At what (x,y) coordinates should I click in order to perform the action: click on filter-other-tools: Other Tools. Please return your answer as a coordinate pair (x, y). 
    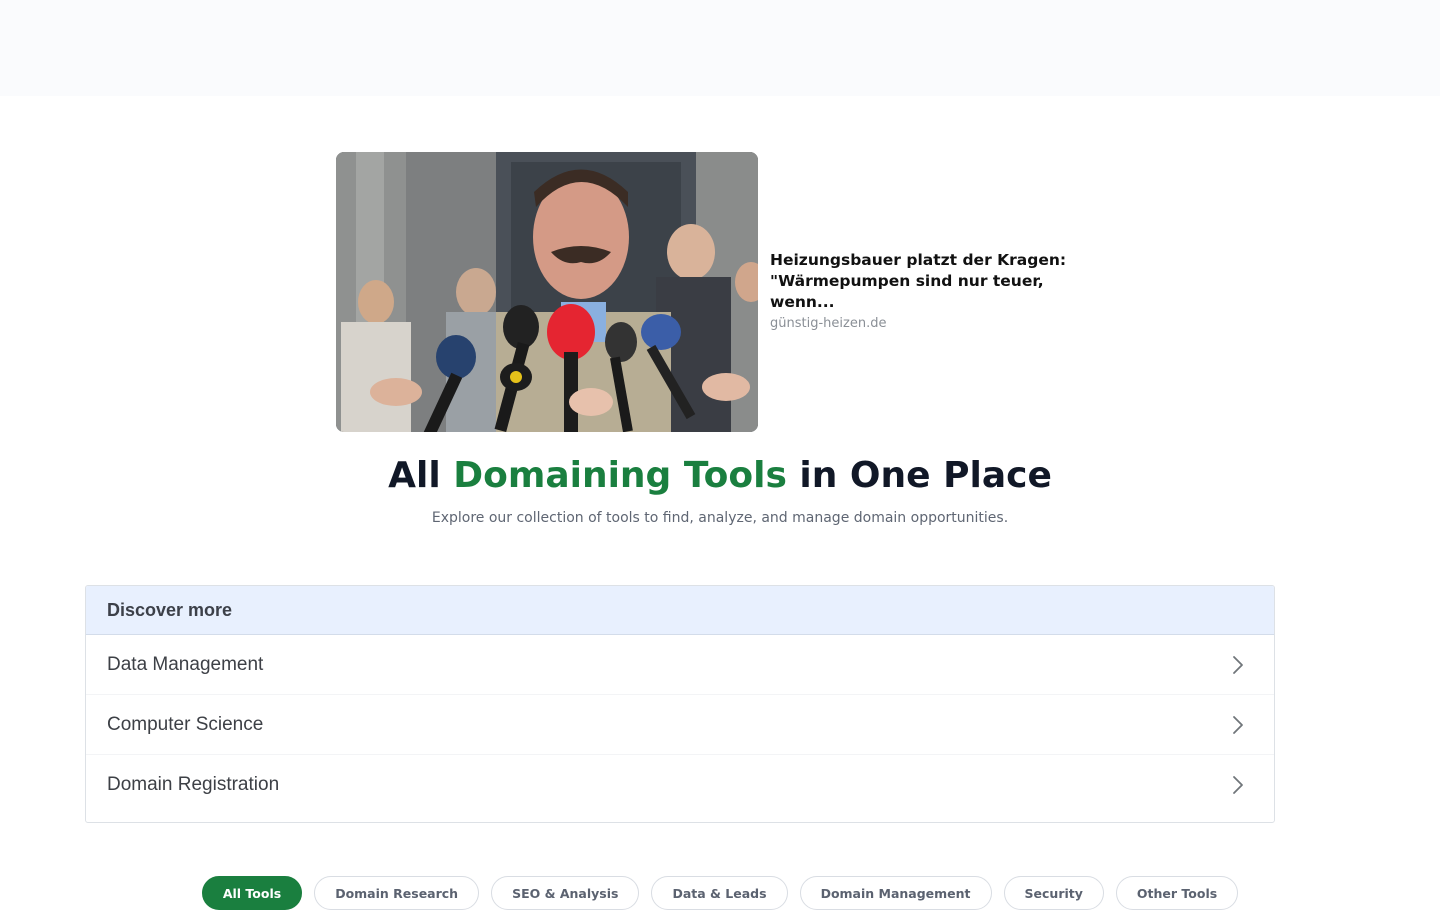
    Looking at the image, I should click on (1177, 893).